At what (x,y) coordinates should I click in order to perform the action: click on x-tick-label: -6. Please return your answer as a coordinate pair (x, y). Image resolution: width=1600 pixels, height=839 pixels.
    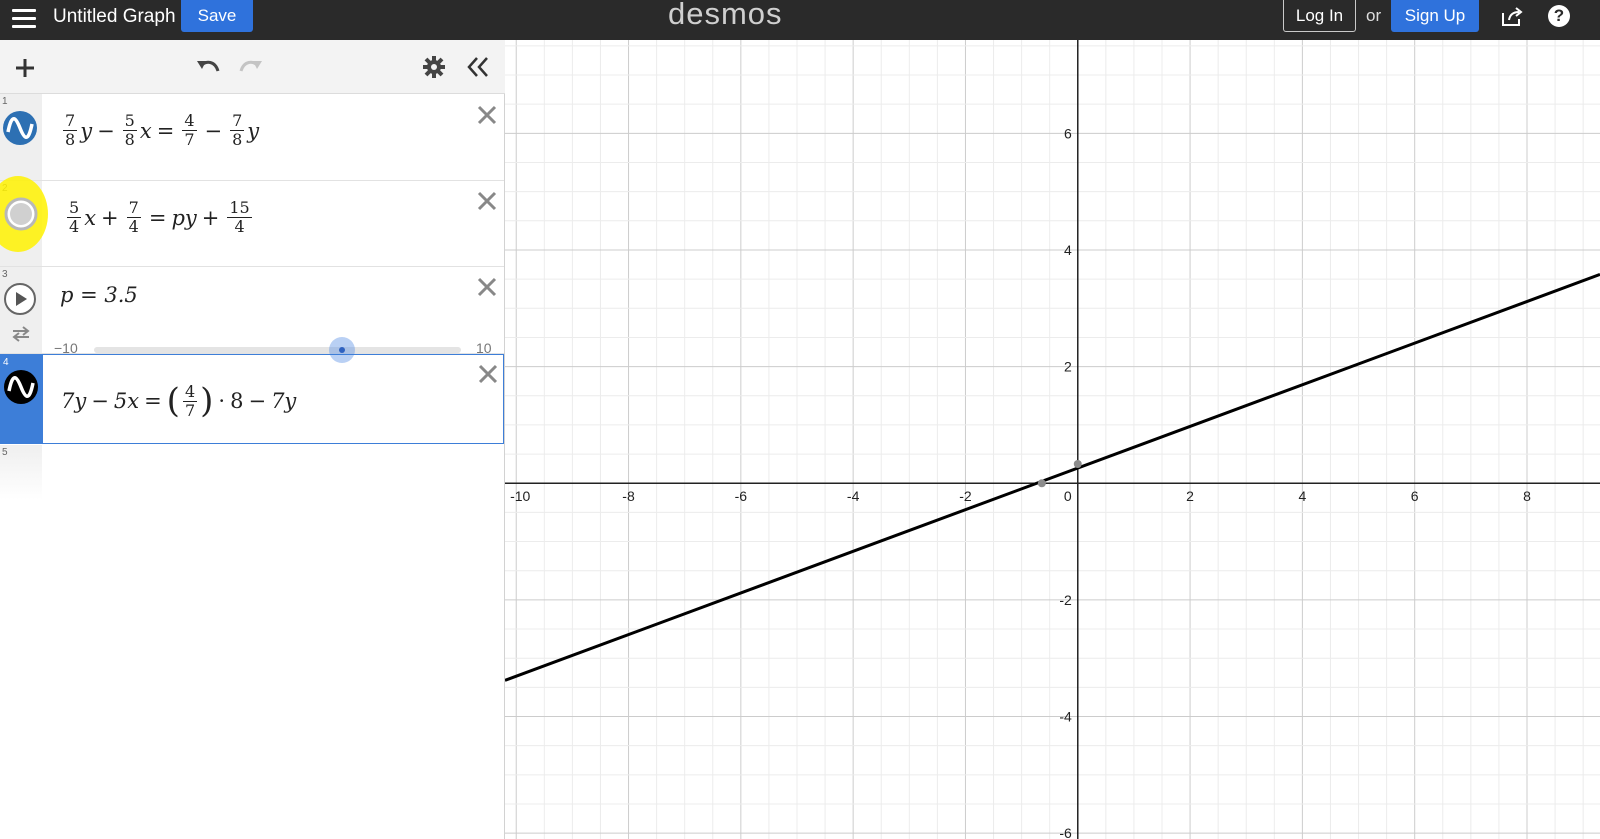
    Looking at the image, I should click on (741, 496).